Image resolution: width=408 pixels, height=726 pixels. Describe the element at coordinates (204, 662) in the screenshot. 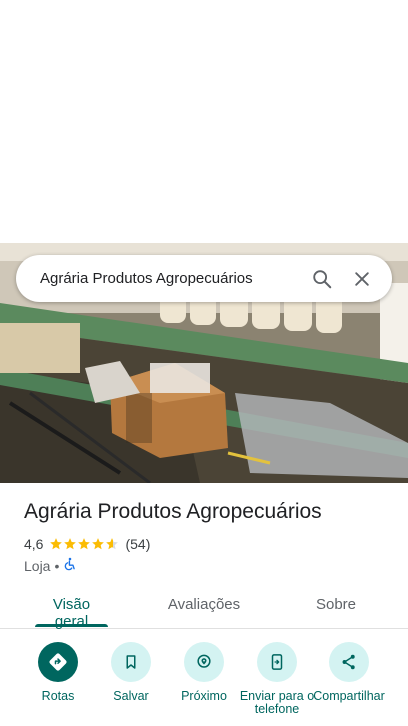

I see `nearby-icon` at that location.